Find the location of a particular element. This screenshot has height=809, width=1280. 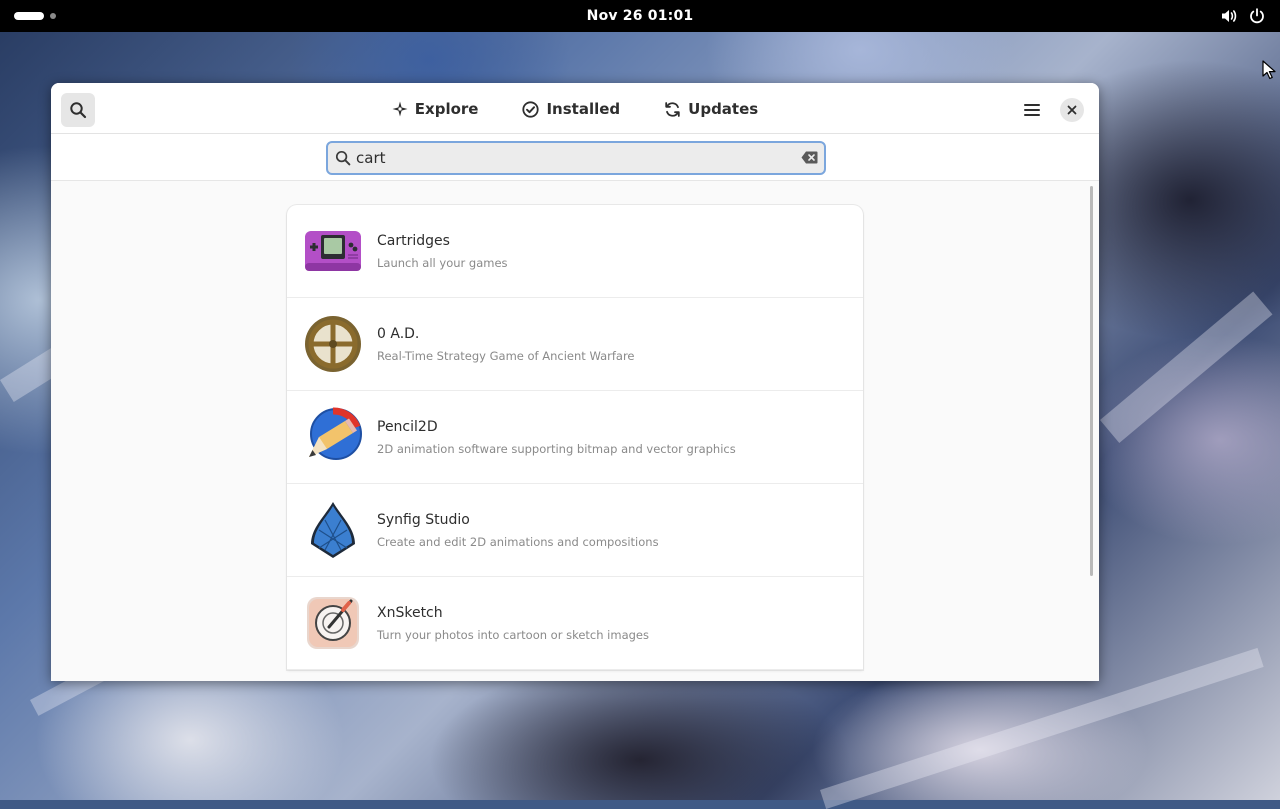

top-bar: Nov 26 01:01 is located at coordinates (640, 16).